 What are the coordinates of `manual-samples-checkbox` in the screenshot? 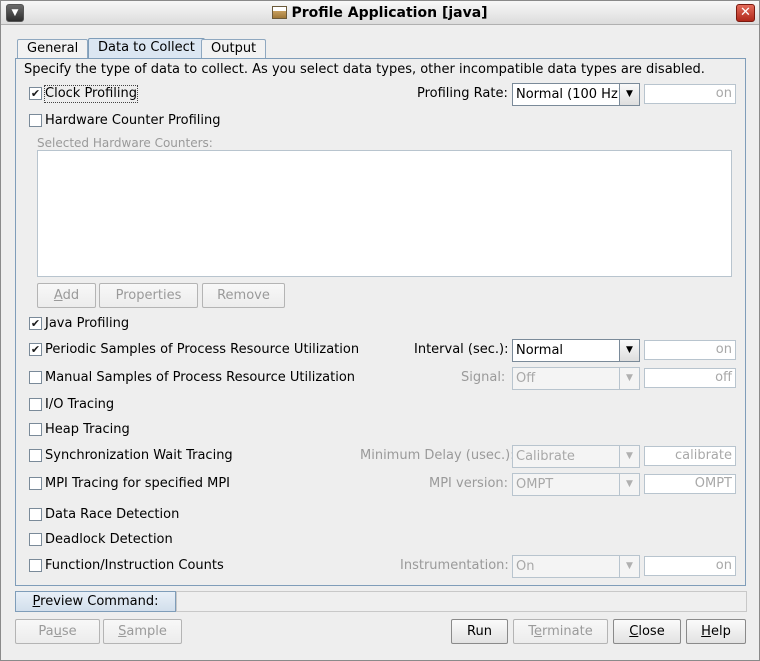 It's located at (35, 377).